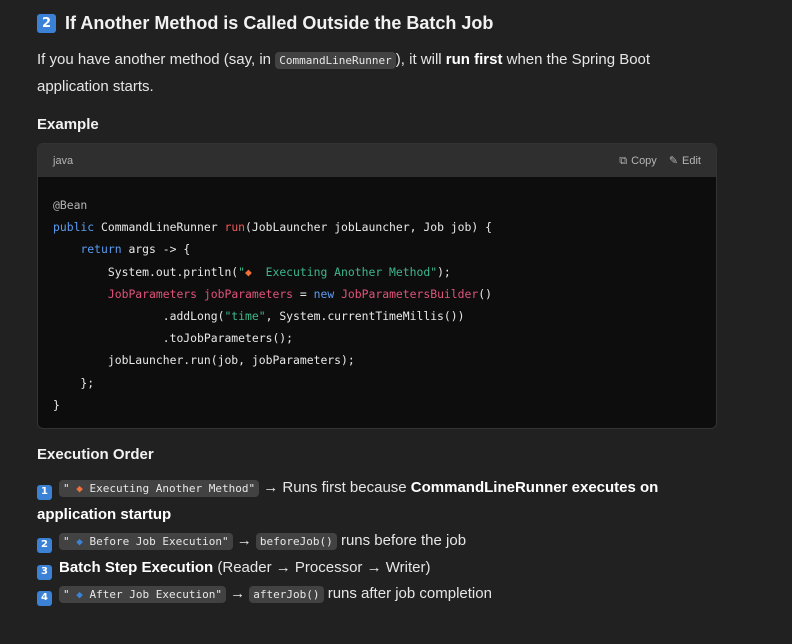 Image resolution: width=792 pixels, height=644 pixels. Describe the element at coordinates (63, 160) in the screenshot. I see `code-language-label: java` at that location.